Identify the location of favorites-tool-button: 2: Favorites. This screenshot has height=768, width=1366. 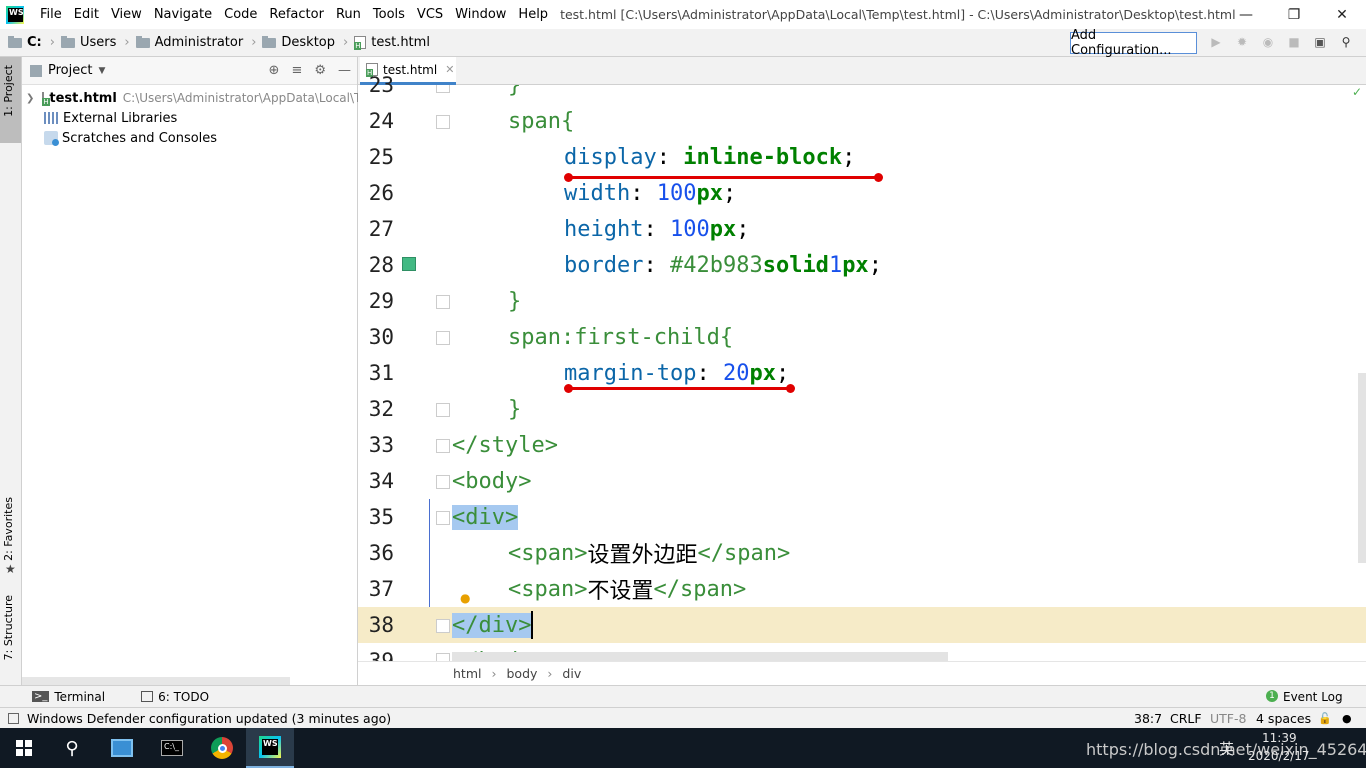
(8, 529).